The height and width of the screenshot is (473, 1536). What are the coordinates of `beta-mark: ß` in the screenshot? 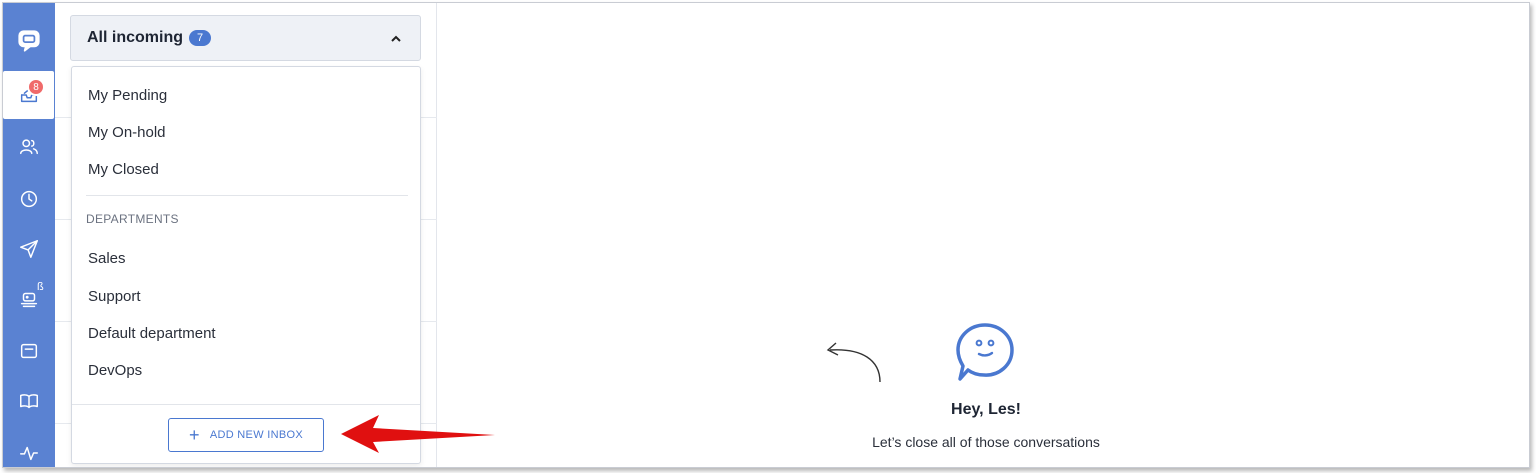 It's located at (40, 287).